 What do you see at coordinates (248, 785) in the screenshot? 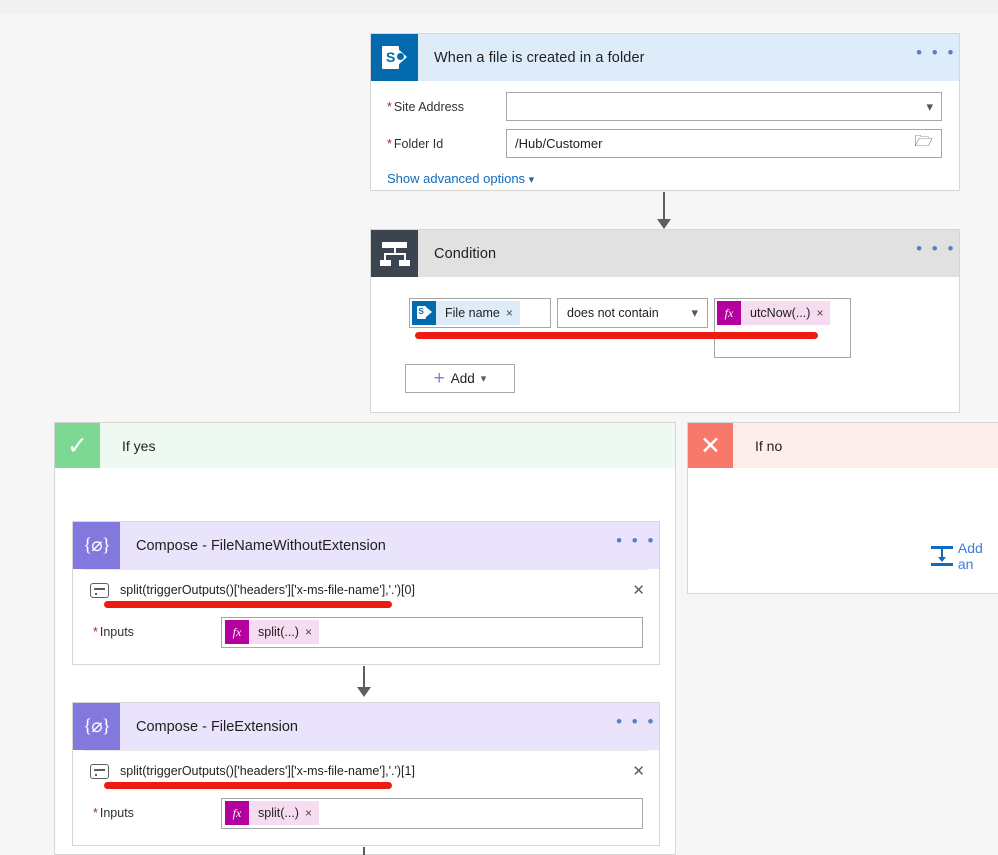
I see `annotation-underline-compose2` at bounding box center [248, 785].